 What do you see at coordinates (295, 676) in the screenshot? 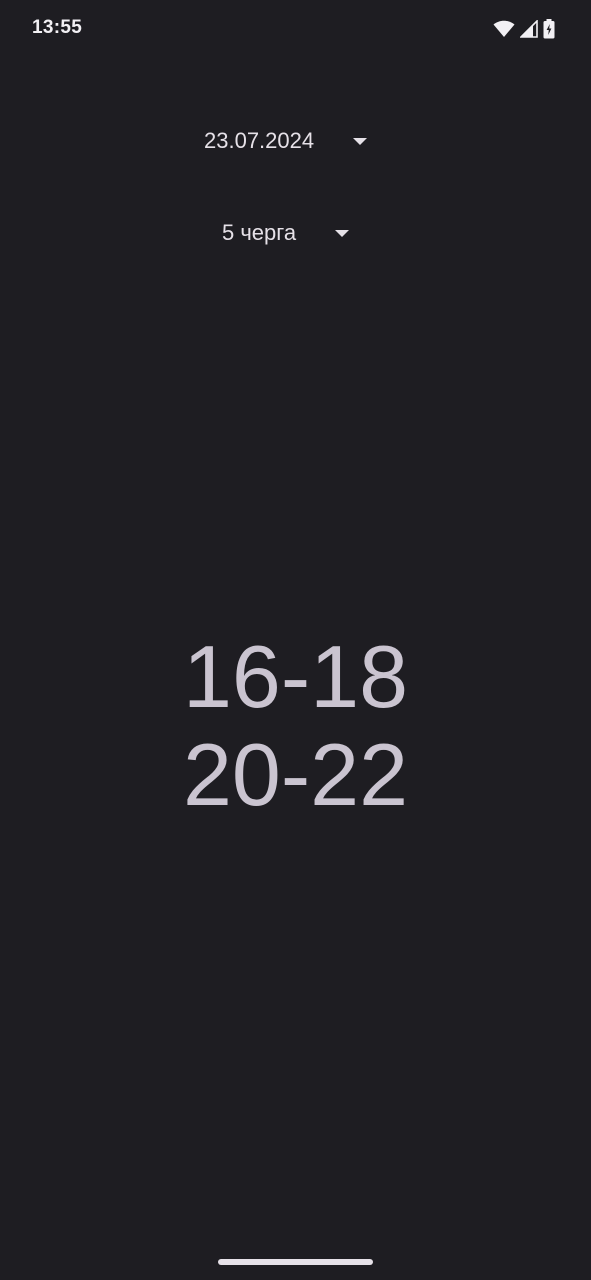
I see `schedule-slot: 16-18` at bounding box center [295, 676].